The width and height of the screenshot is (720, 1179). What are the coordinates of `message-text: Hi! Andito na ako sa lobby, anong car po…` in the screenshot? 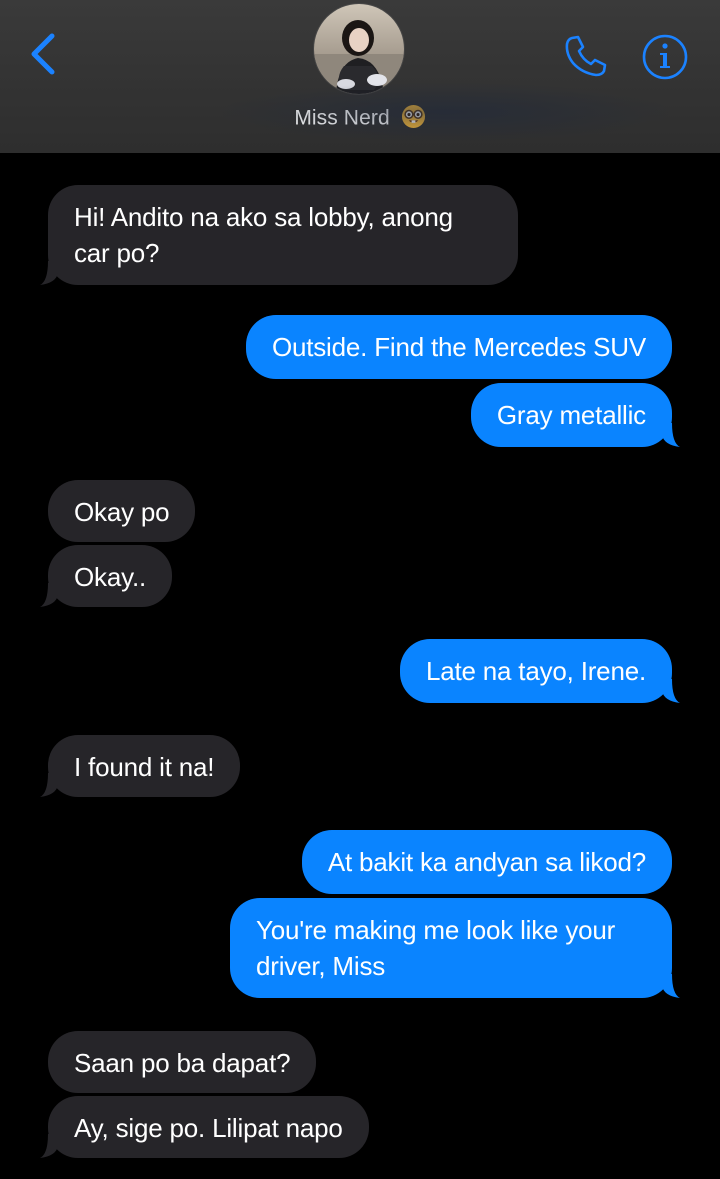 It's located at (263, 235).